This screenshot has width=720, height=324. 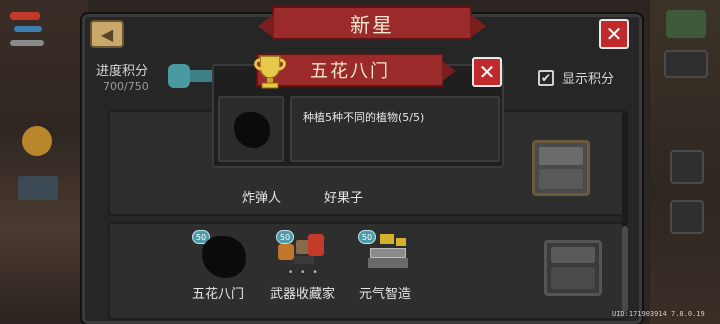 What do you see at coordinates (218, 292) in the screenshot?
I see `achievement-label: 五花八门` at bounding box center [218, 292].